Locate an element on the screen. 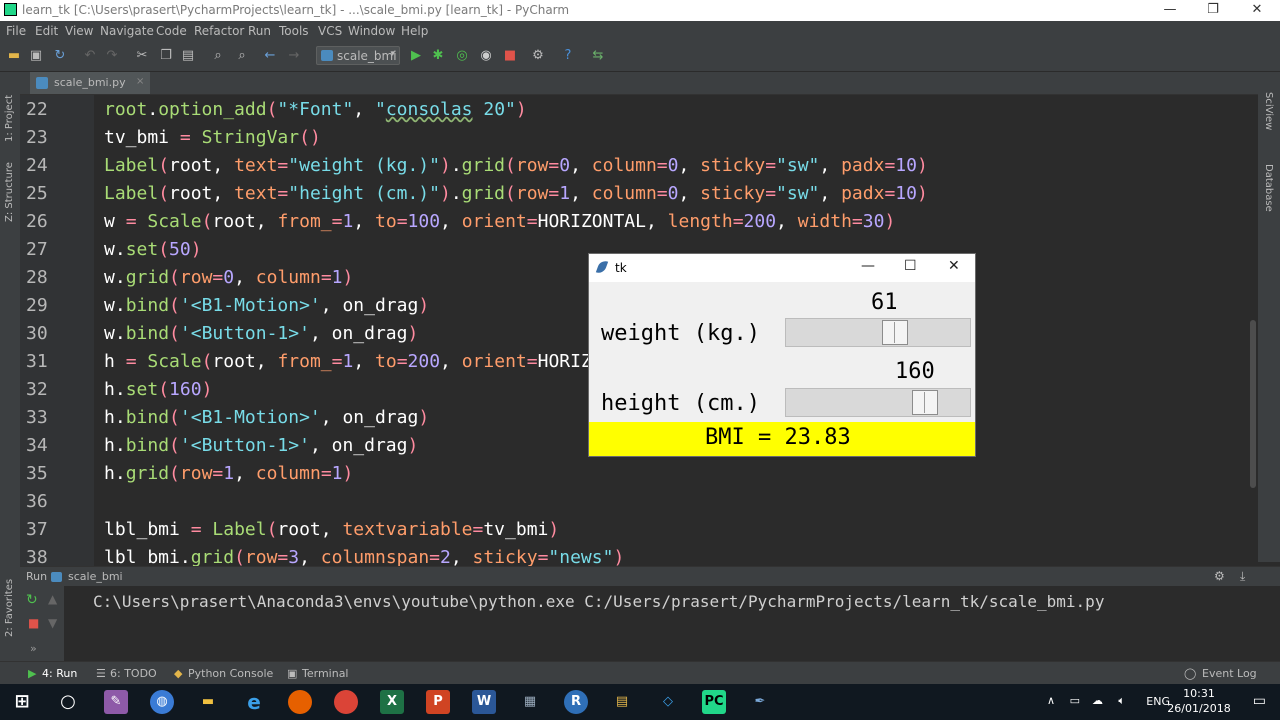 The image size is (1280, 720). cloud-icon: ☁ is located at coordinates (1097, 700).